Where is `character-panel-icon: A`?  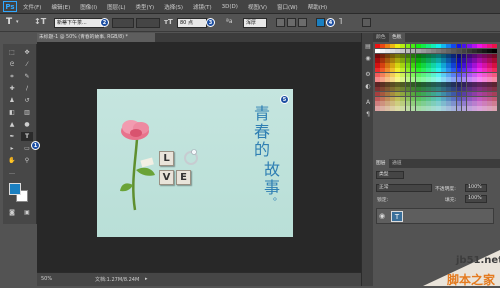 character-panel-icon: A is located at coordinates (368, 103).